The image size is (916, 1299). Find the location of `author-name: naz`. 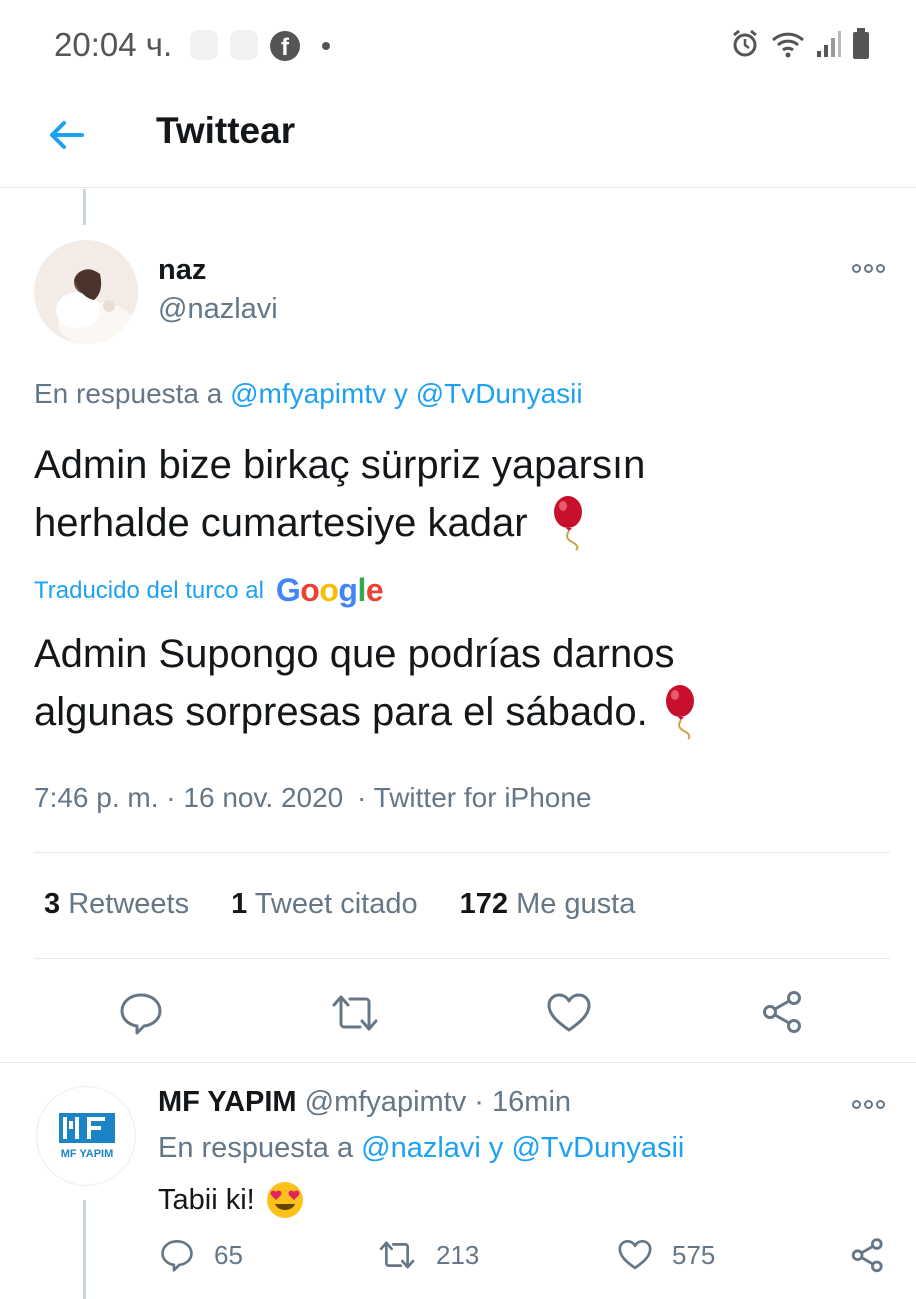

author-name: naz is located at coordinates (182, 270).